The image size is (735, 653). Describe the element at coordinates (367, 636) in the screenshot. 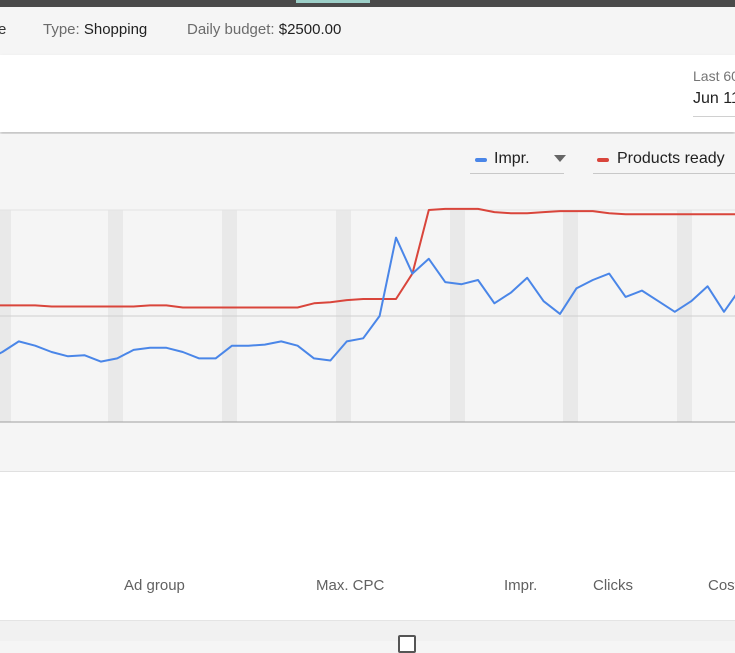

I see `table-row` at that location.